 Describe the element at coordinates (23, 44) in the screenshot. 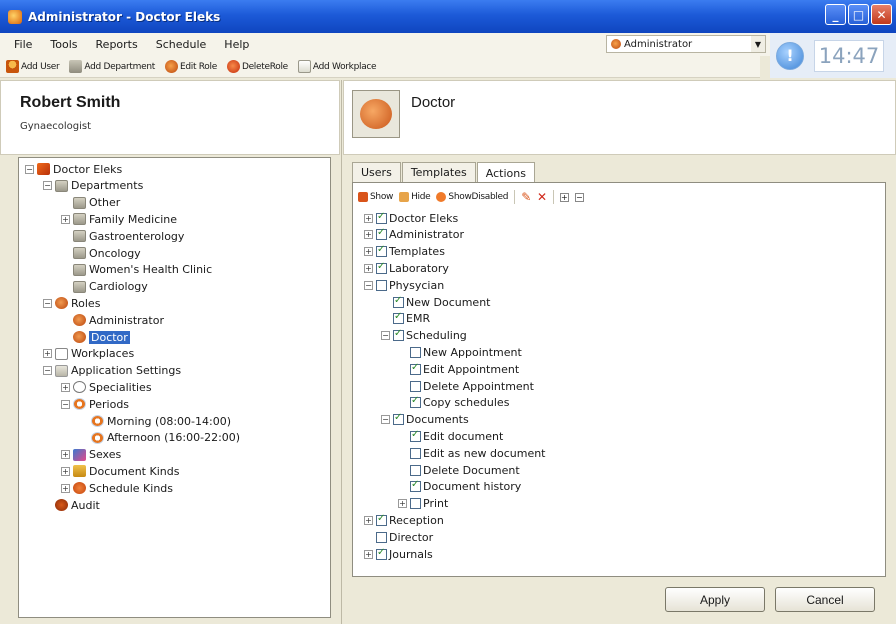

I see `menu-file: File` at that location.